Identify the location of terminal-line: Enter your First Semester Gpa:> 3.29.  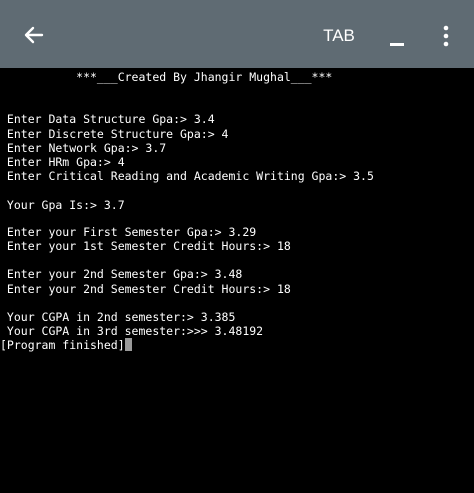
(128, 232).